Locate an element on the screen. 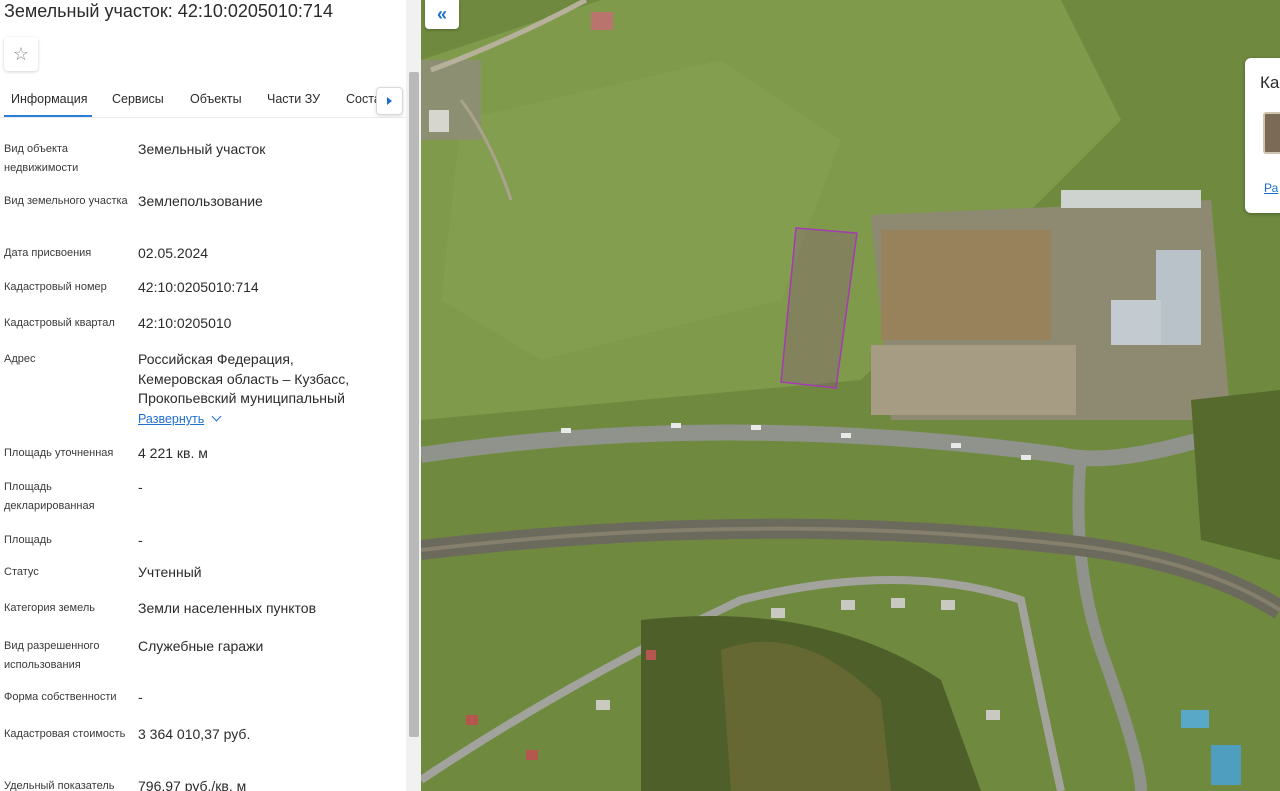  property-label: Площадь декларированная is located at coordinates (49, 496).